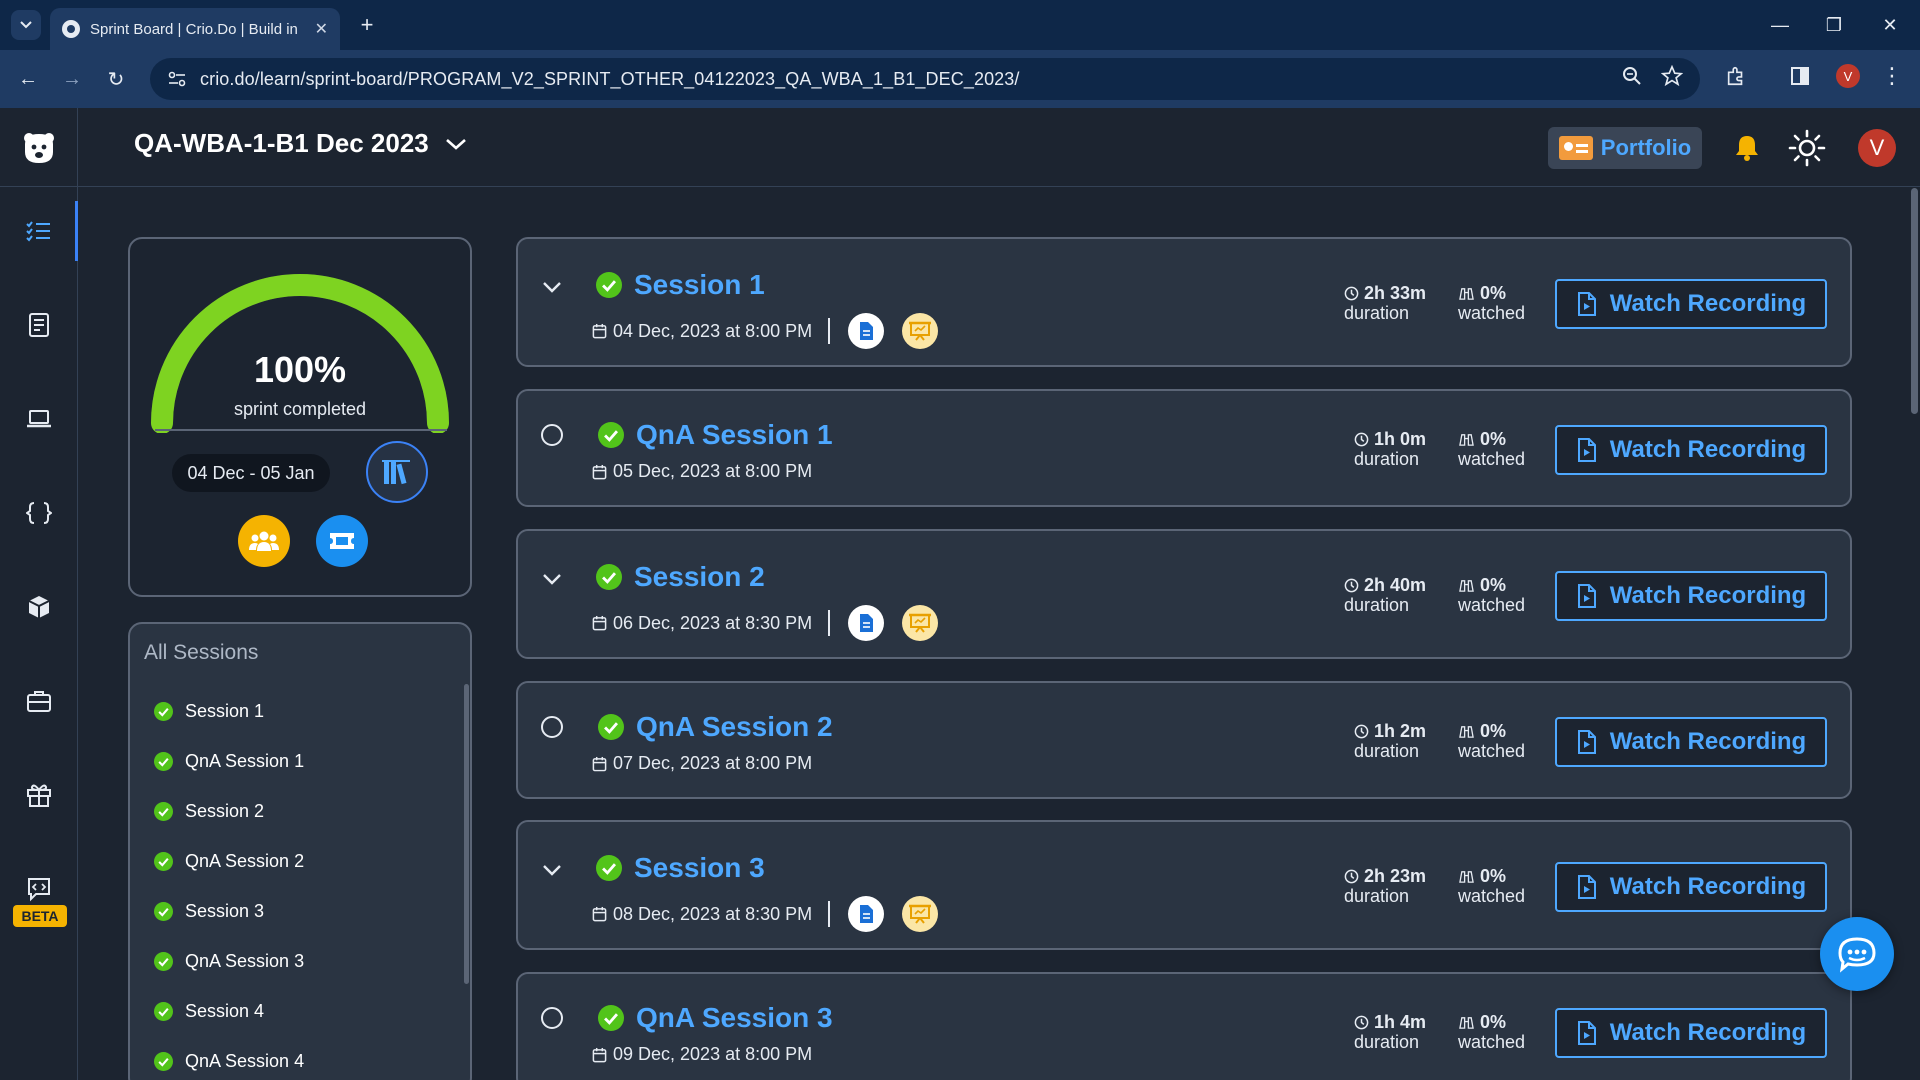  What do you see at coordinates (1890, 25) in the screenshot?
I see `close-window-button: ✕` at bounding box center [1890, 25].